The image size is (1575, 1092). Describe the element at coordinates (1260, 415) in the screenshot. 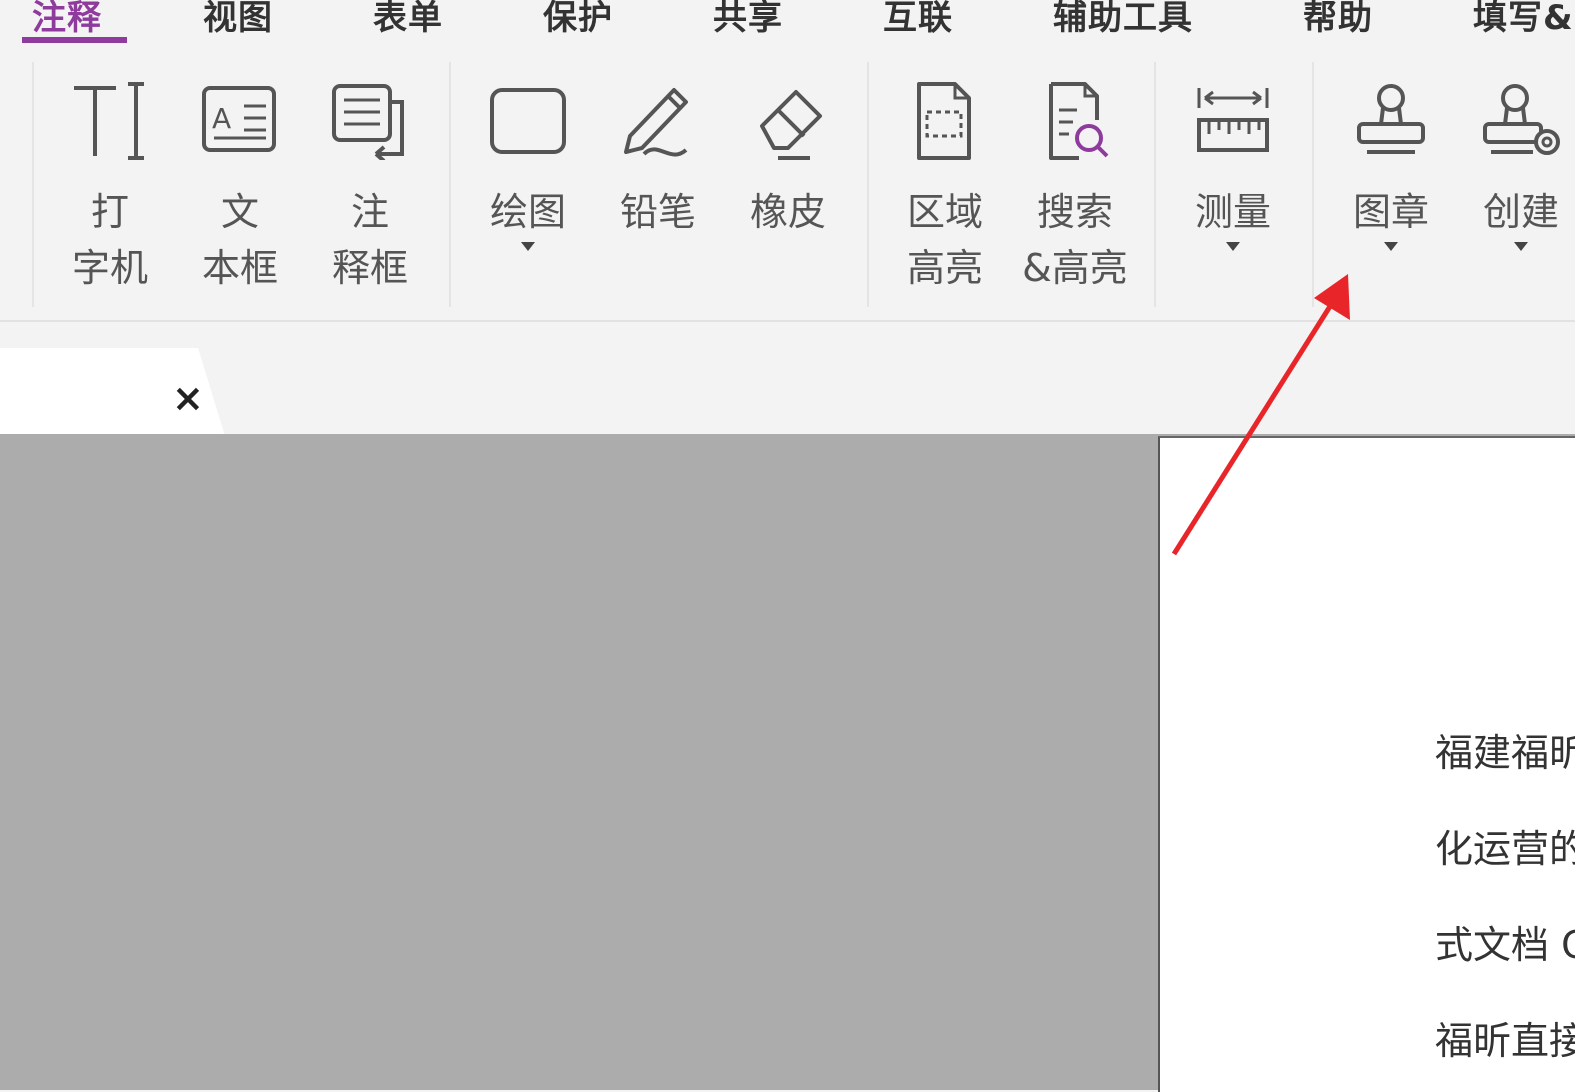

I see `annotation-arrow` at that location.